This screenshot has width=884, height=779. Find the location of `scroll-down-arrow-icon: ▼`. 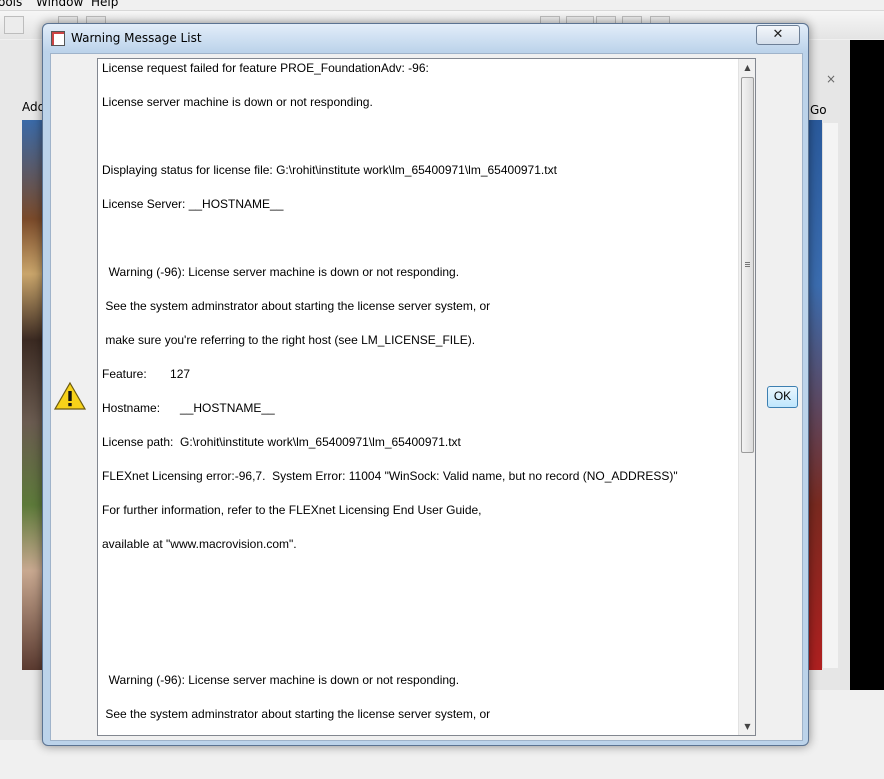

scroll-down-arrow-icon: ▼ is located at coordinates (747, 726).